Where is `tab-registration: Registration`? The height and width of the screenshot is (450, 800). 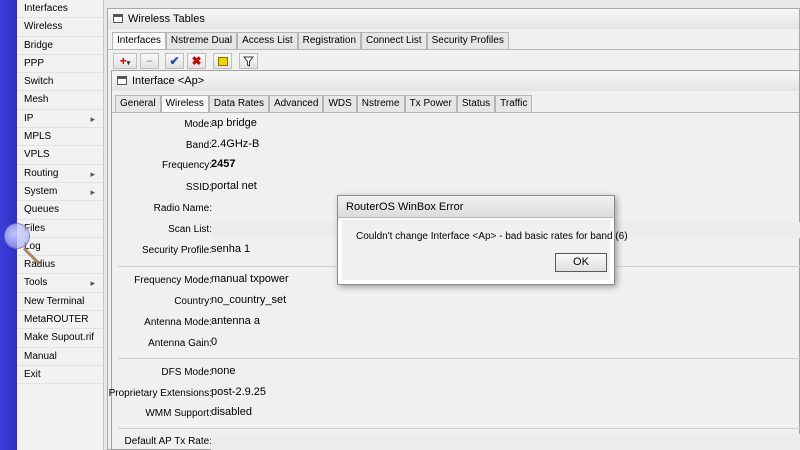
tab-registration: Registration is located at coordinates (329, 40).